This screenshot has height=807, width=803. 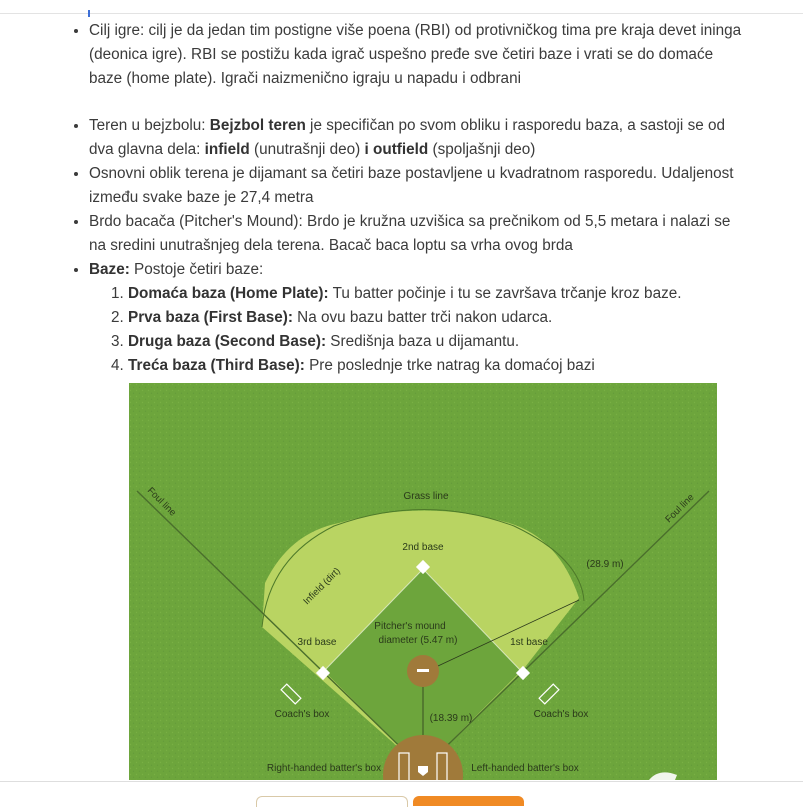 What do you see at coordinates (423, 670) in the screenshot?
I see `pitchers-rubber` at bounding box center [423, 670].